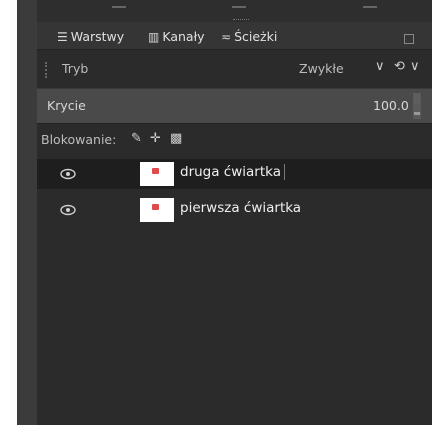 This screenshot has width=435, height=425. What do you see at coordinates (417, 113) in the screenshot?
I see `stepper-down` at bounding box center [417, 113].